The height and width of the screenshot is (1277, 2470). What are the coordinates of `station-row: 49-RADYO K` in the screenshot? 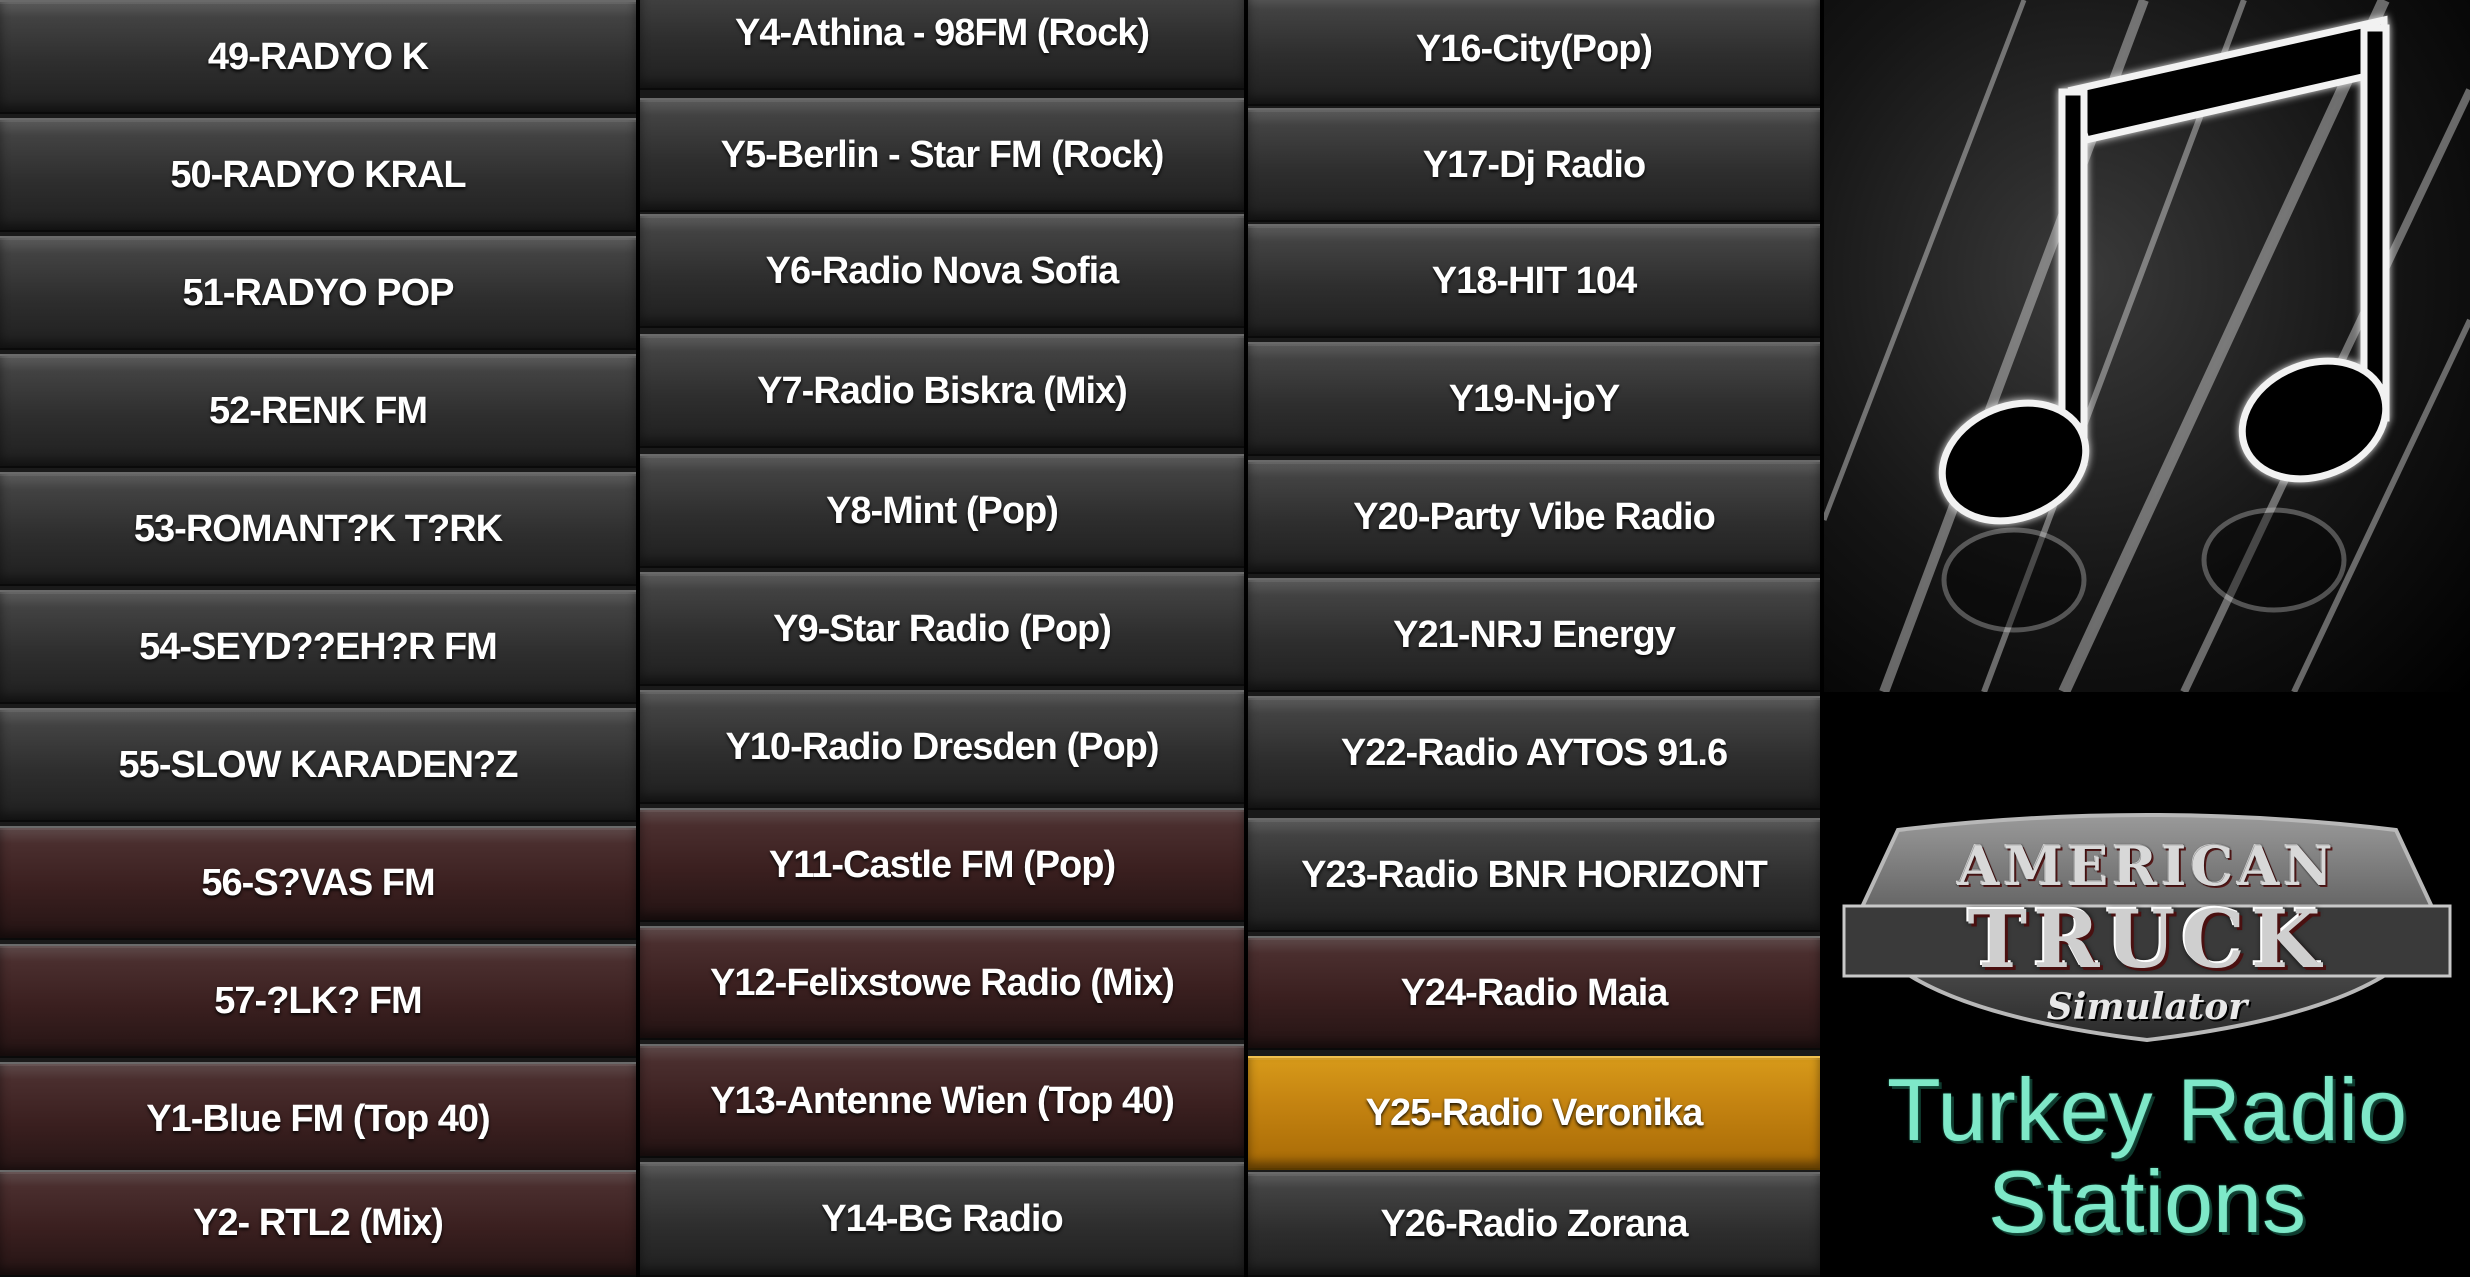 It's located at (318, 57).